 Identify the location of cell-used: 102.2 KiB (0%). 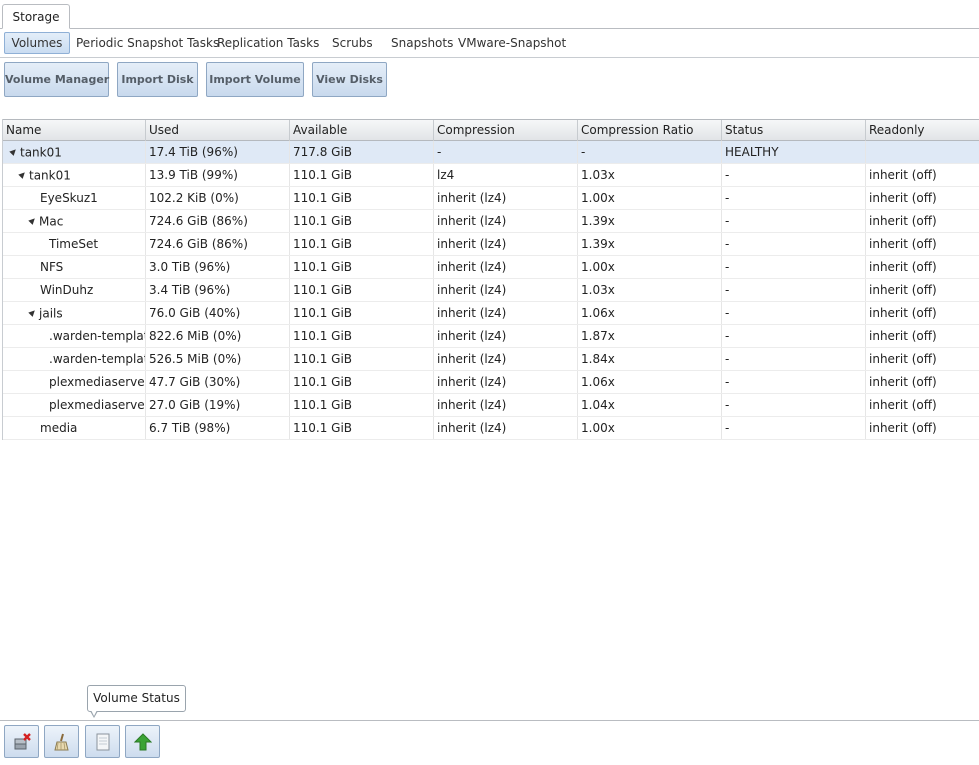
(218, 198).